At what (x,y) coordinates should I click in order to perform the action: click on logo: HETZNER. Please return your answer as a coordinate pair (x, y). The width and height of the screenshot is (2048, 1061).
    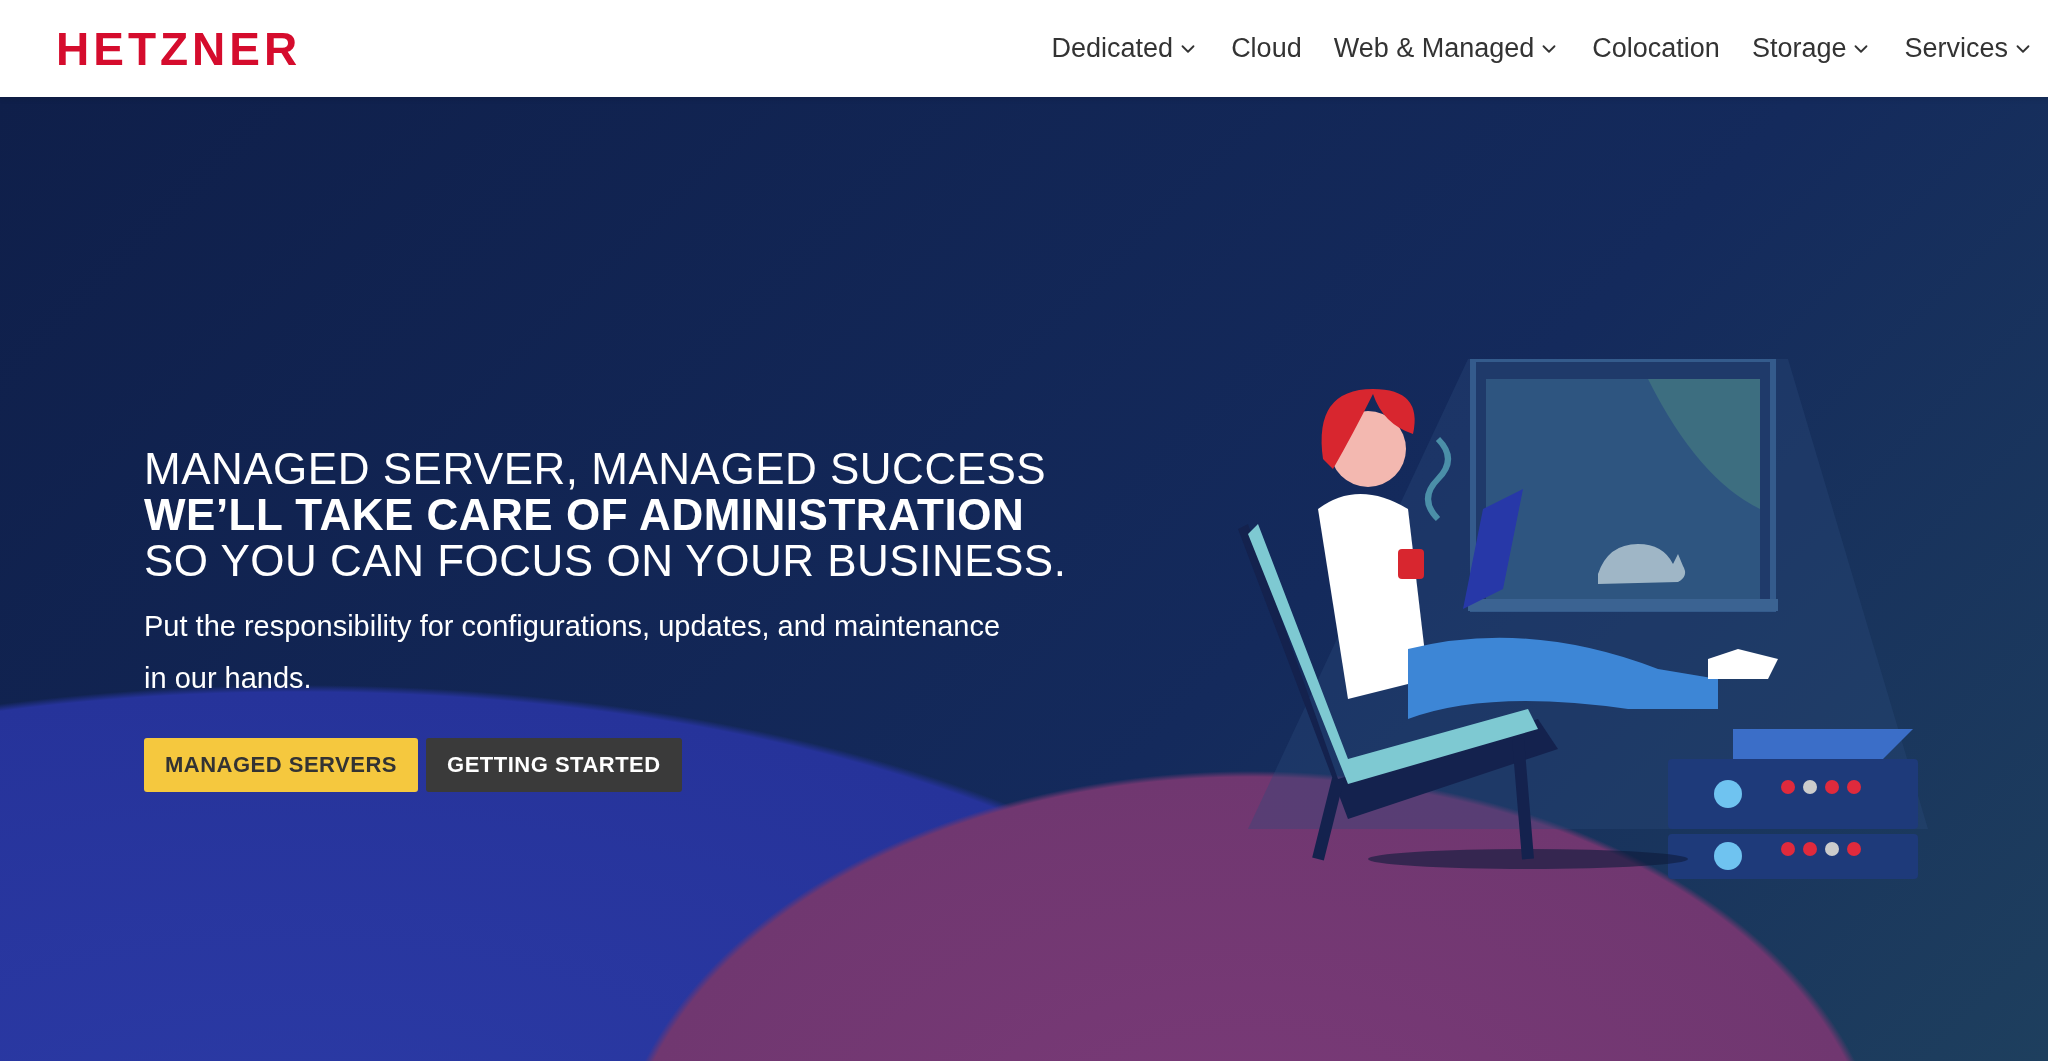
    Looking at the image, I should click on (179, 48).